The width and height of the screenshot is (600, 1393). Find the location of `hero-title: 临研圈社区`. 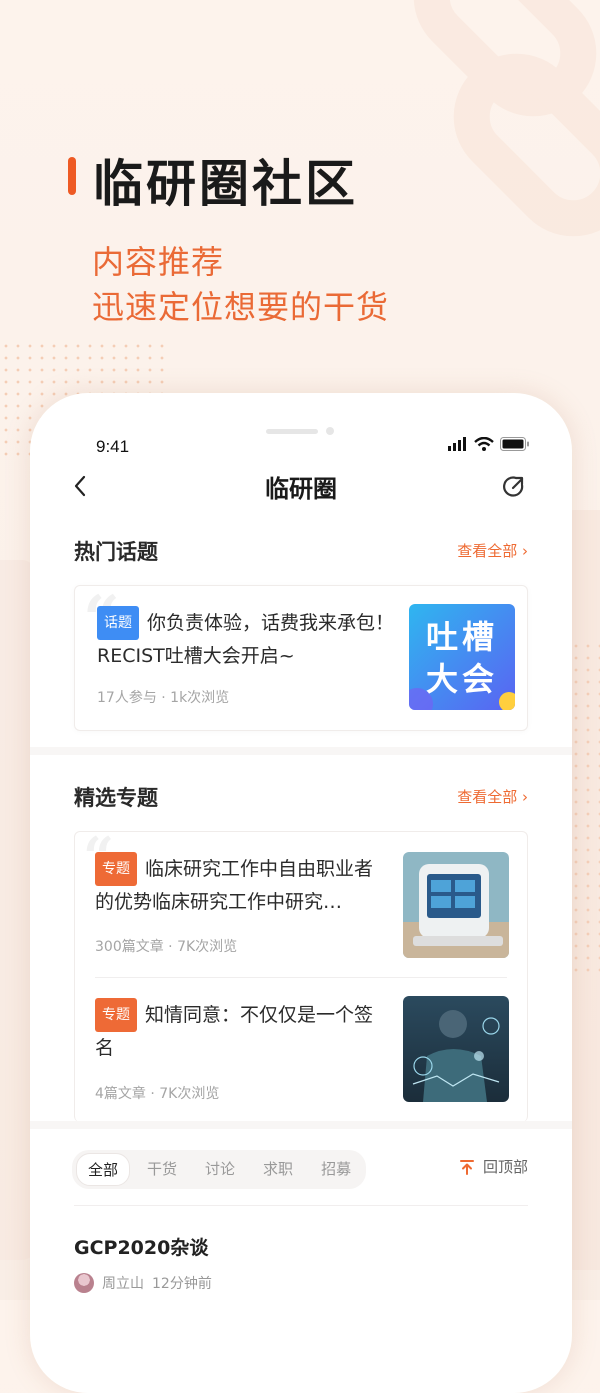

hero-title: 临研圈社区 is located at coordinates (225, 184).